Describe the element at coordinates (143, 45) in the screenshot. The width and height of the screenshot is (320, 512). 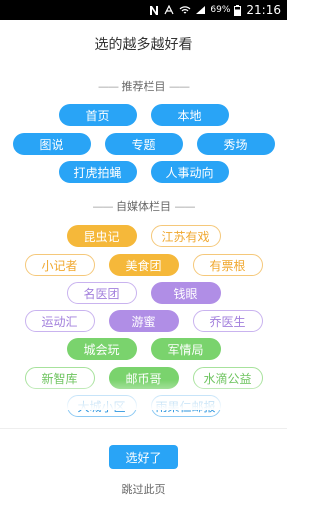
I see `page-title: 选的越多越好看` at that location.